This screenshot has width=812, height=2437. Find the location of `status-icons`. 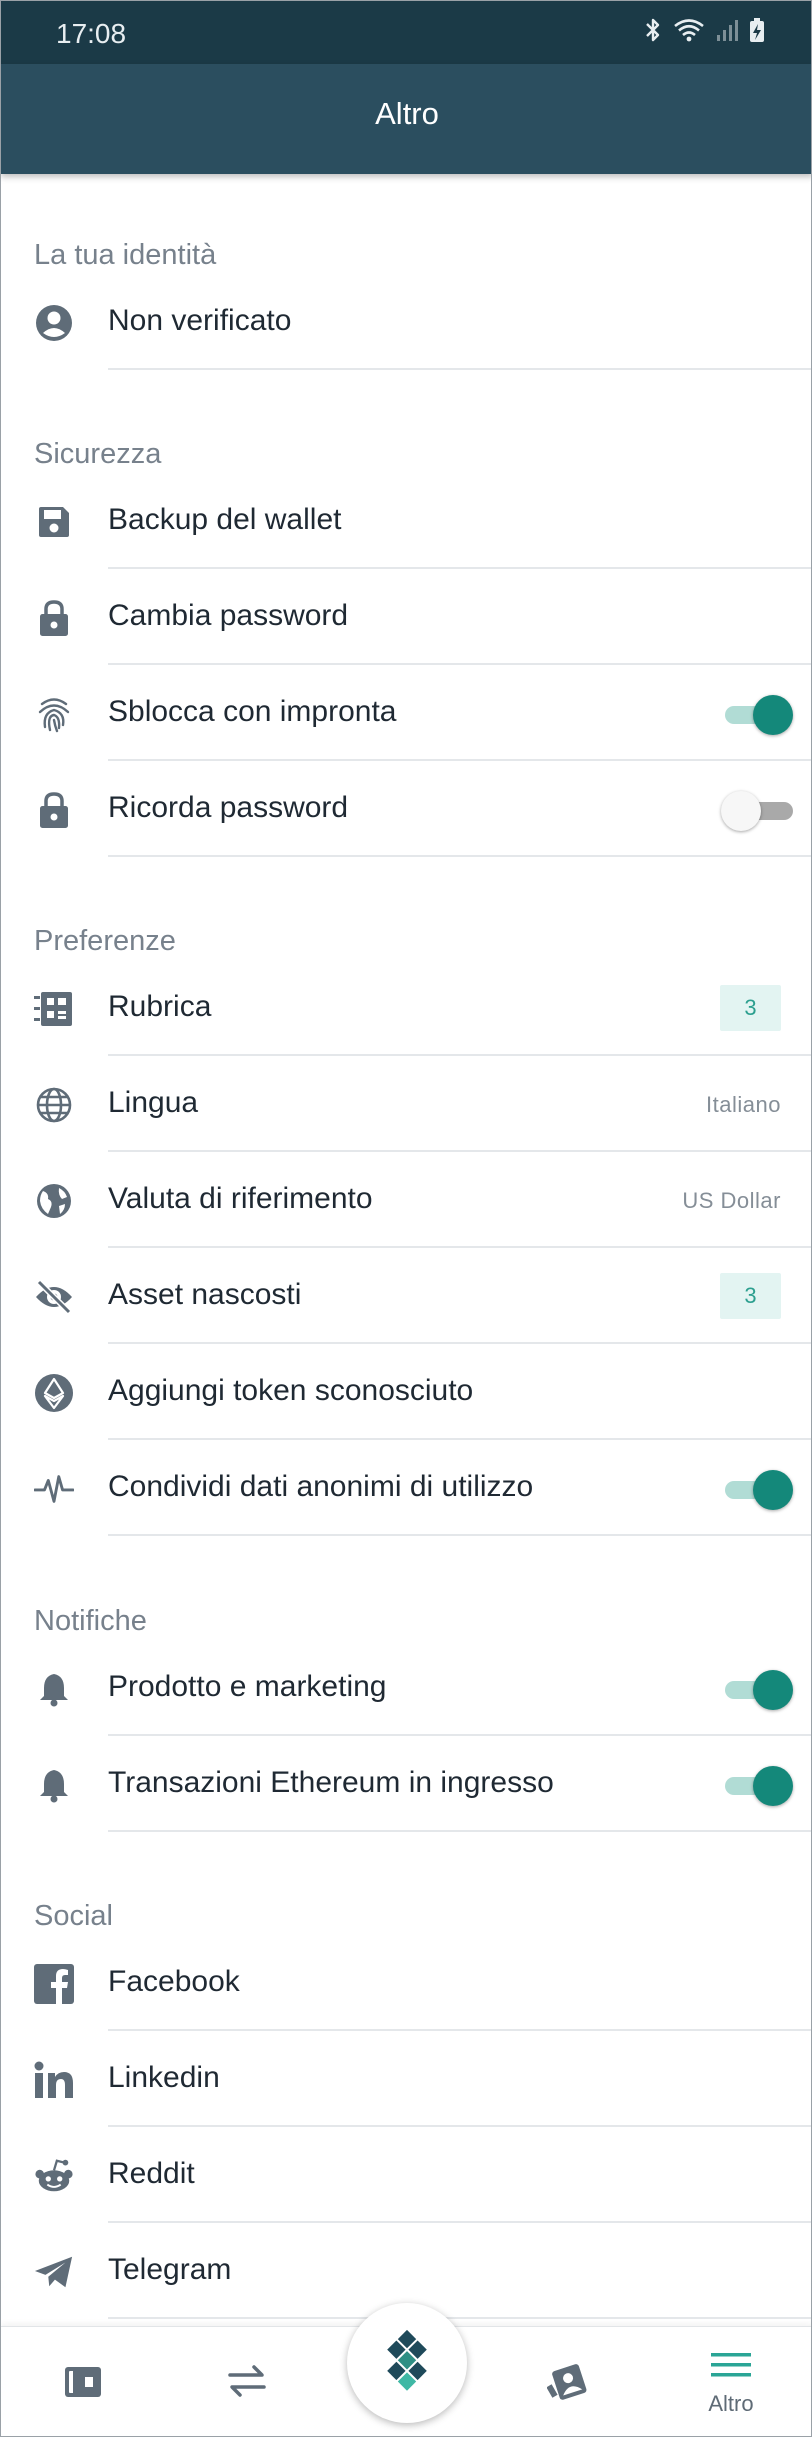

status-icons is located at coordinates (704, 30).